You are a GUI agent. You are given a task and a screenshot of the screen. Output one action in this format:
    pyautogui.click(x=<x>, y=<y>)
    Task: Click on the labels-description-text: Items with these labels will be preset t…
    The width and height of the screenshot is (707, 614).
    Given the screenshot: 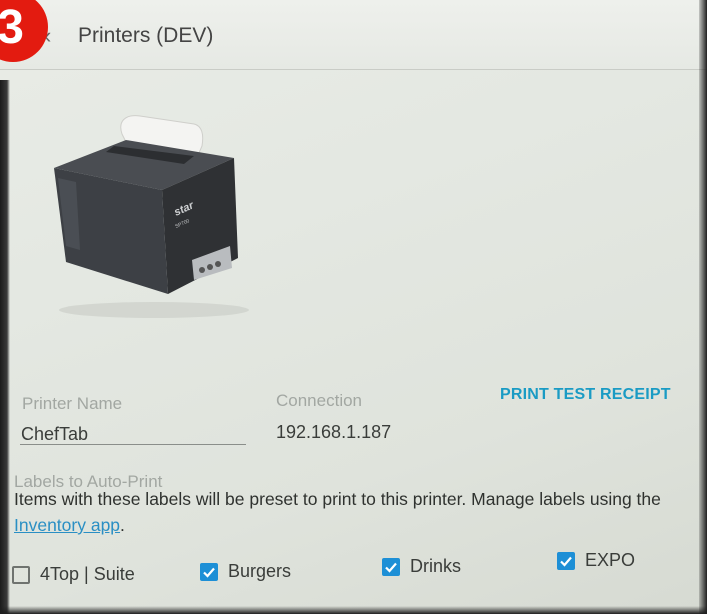 What is the action you would take?
    pyautogui.click(x=337, y=499)
    